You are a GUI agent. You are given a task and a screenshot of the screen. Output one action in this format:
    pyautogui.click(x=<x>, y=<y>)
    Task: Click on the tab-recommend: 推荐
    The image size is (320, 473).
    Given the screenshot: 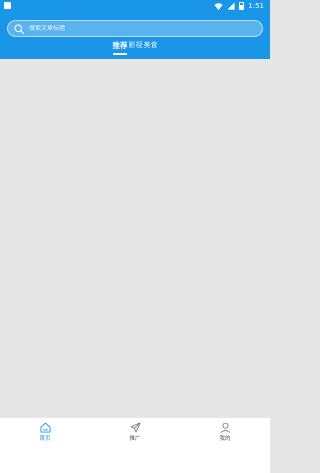 What is the action you would take?
    pyautogui.click(x=120, y=47)
    